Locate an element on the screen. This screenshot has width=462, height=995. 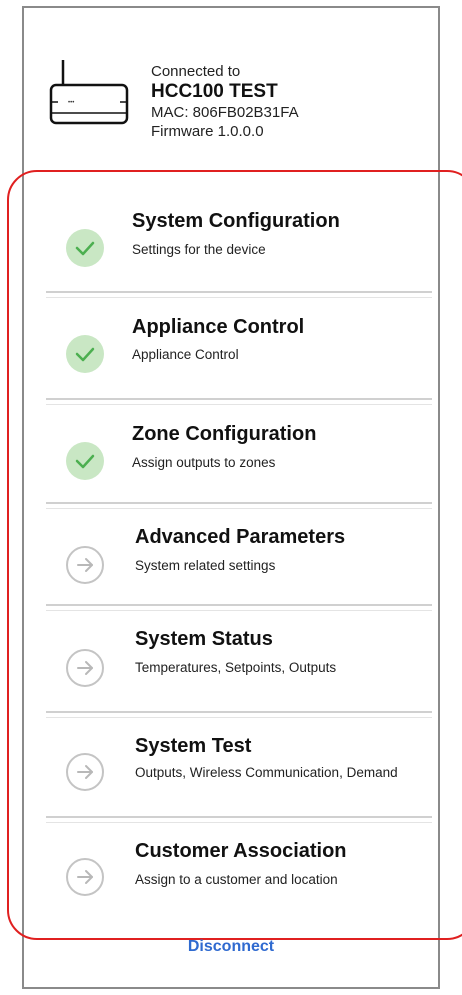
menu-item-subtitle: Settings for the device is located at coordinates (199, 249).